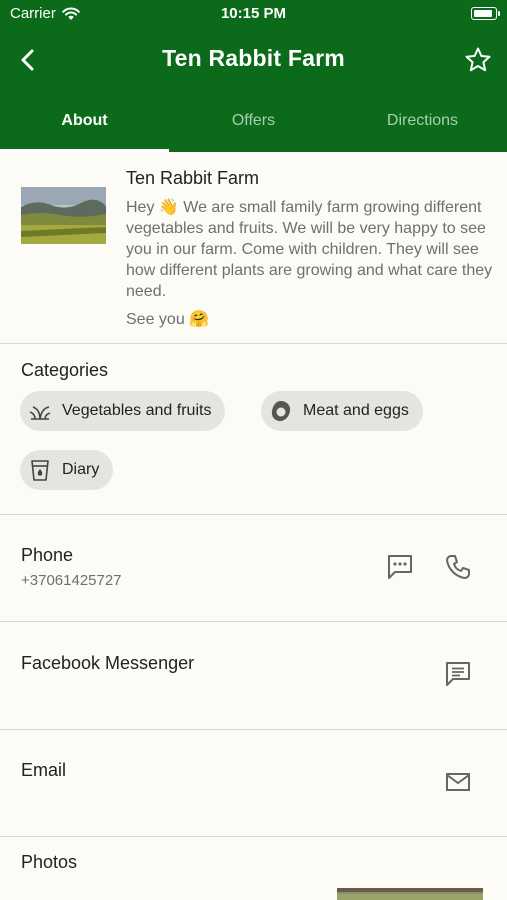 The image size is (507, 900). I want to click on photos-section: Photos, so click(253, 868).